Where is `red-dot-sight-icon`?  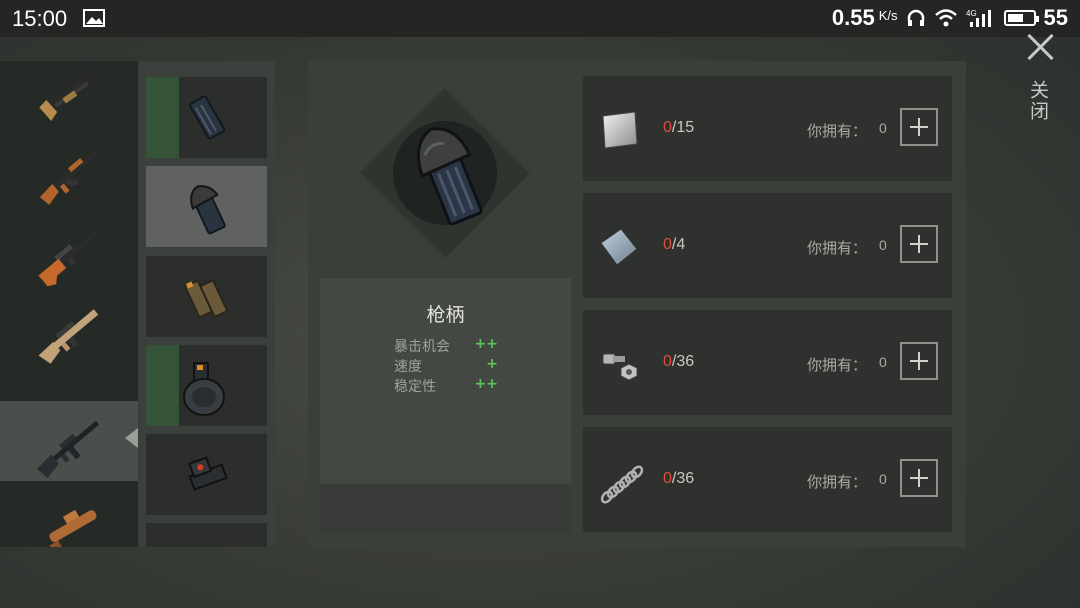 red-dot-sight-icon is located at coordinates (208, 473).